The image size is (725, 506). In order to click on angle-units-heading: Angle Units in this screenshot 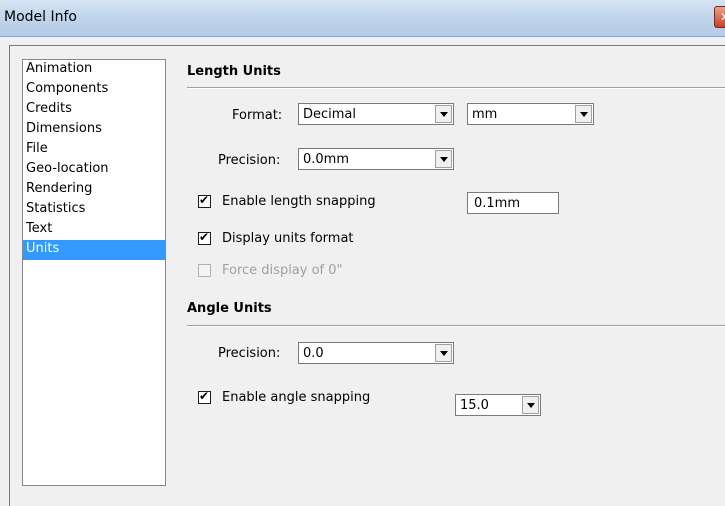, I will do `click(229, 308)`.